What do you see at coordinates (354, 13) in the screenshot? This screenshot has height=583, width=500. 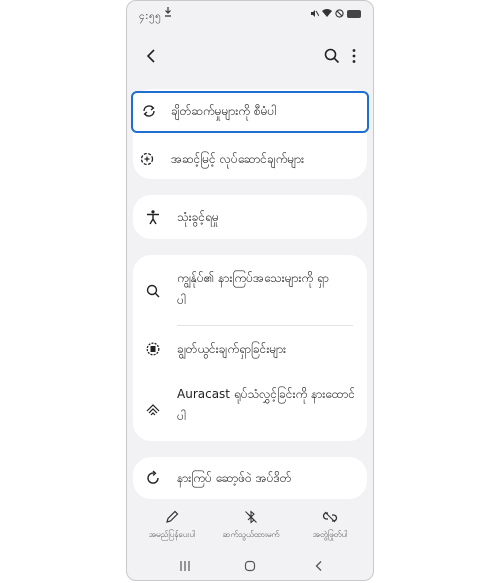 I see `battery-icon` at bounding box center [354, 13].